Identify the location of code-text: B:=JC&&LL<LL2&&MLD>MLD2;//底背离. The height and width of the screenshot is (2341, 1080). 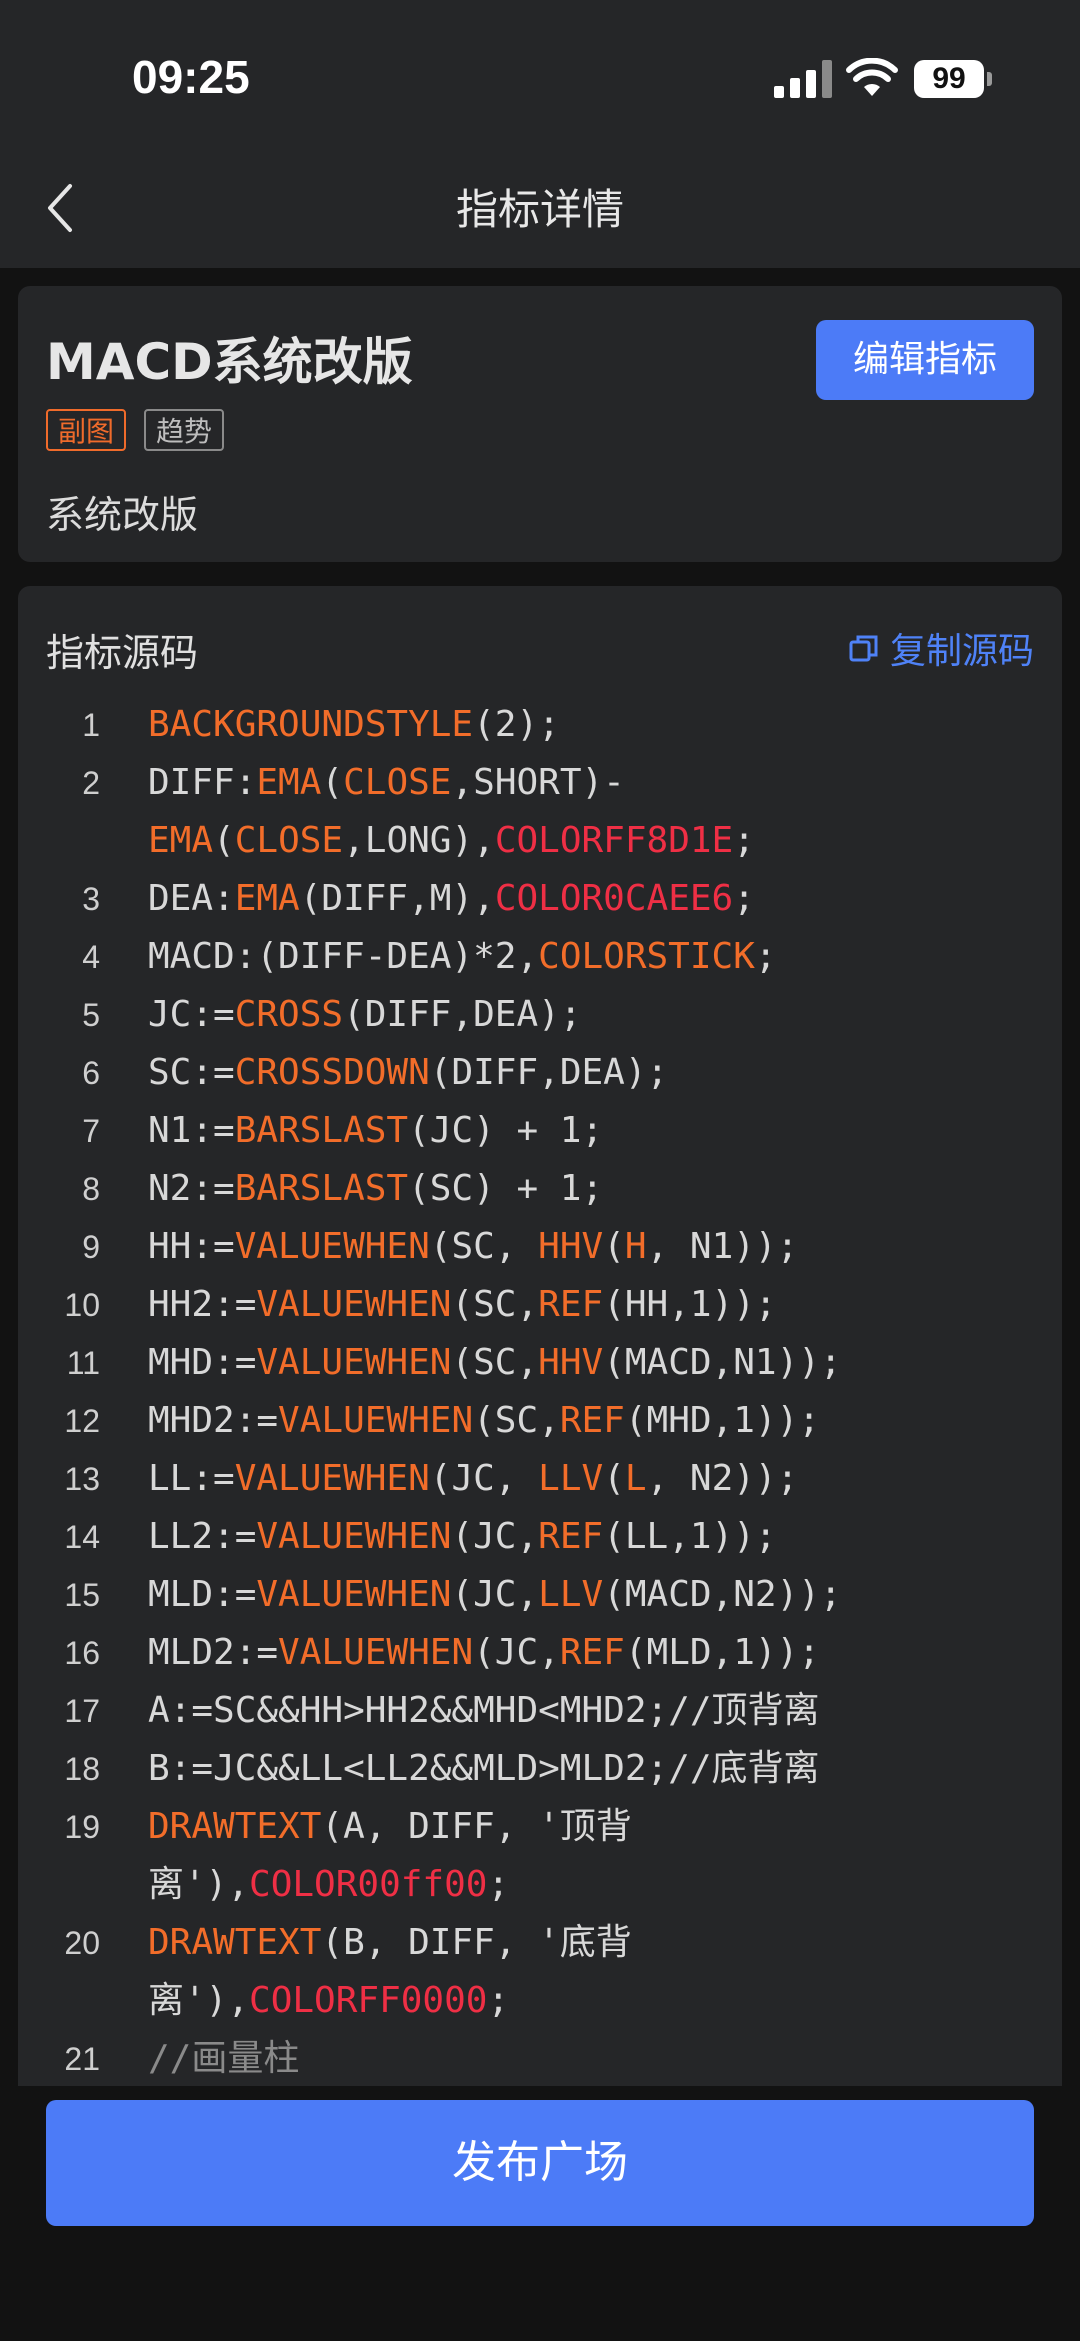
(563, 1769).